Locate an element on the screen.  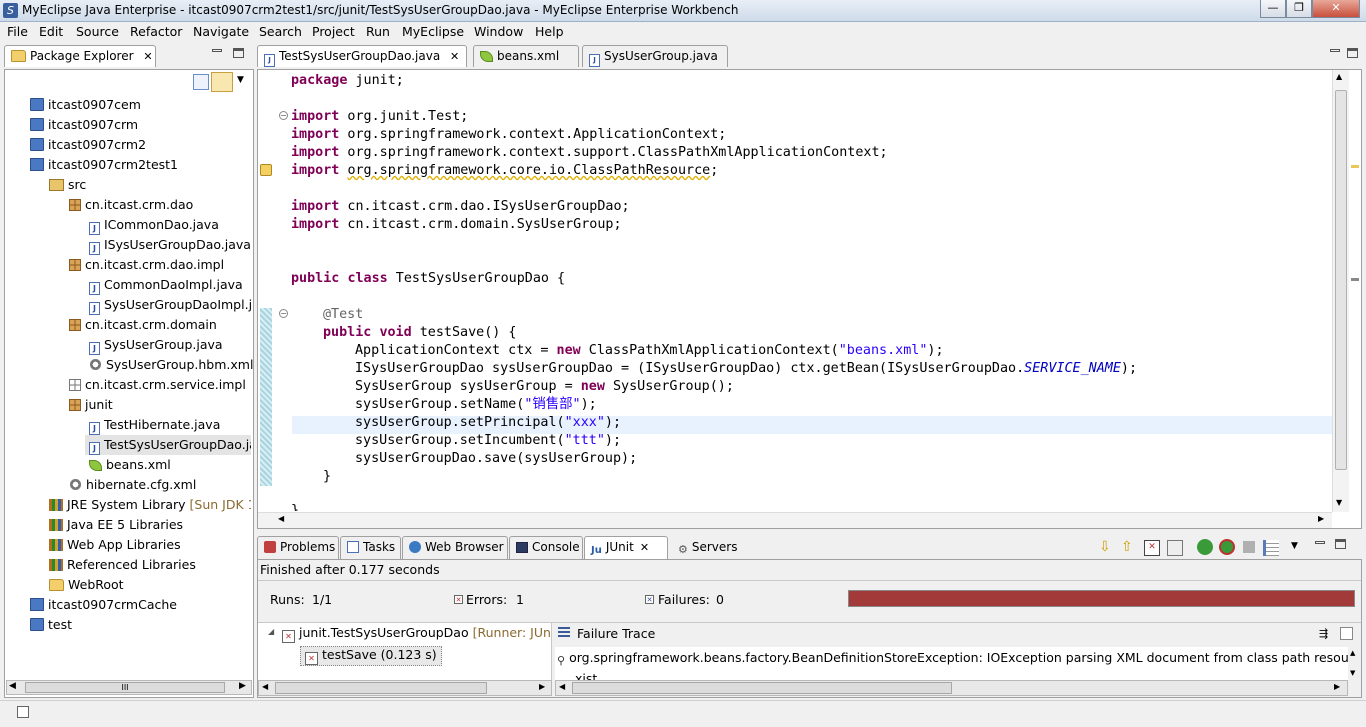
tree-item: itcast0907crm2 is located at coordinates (88, 145).